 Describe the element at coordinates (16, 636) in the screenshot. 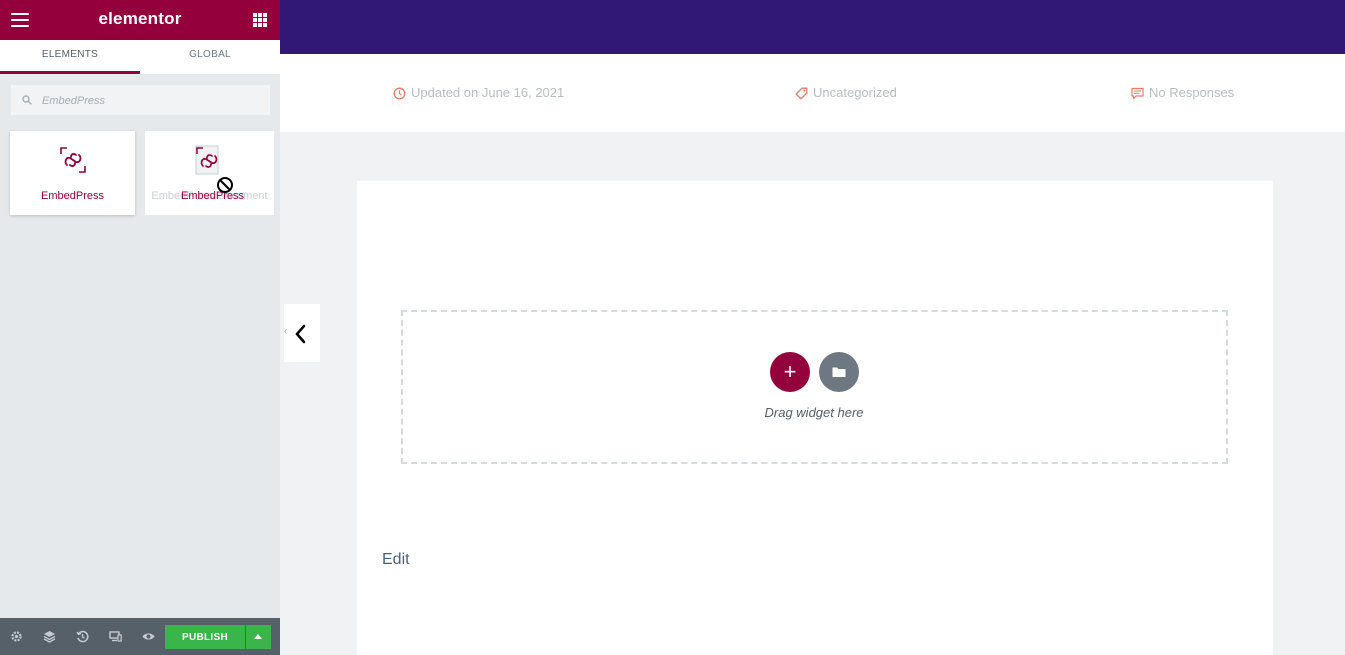

I see `settings-icon` at that location.